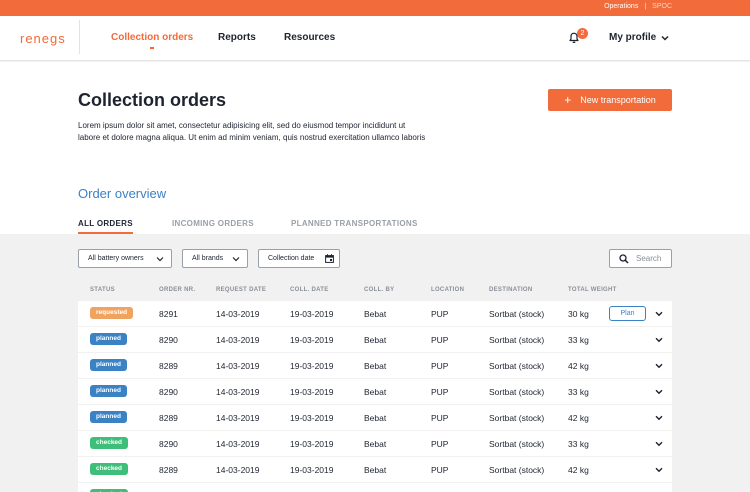 The image size is (750, 492). Describe the element at coordinates (329, 258) in the screenshot. I see `calendar-icon` at that location.